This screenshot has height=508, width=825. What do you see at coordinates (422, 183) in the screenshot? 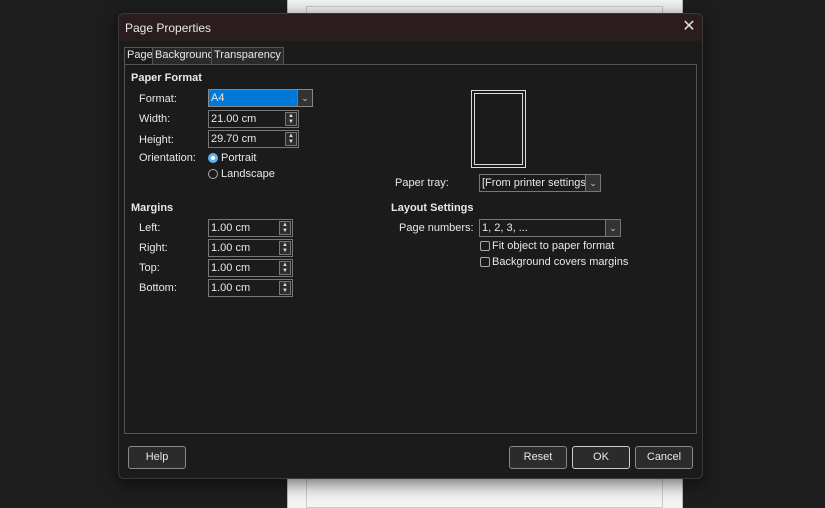
I see `paper-tray-label: Paper tray:` at bounding box center [422, 183].